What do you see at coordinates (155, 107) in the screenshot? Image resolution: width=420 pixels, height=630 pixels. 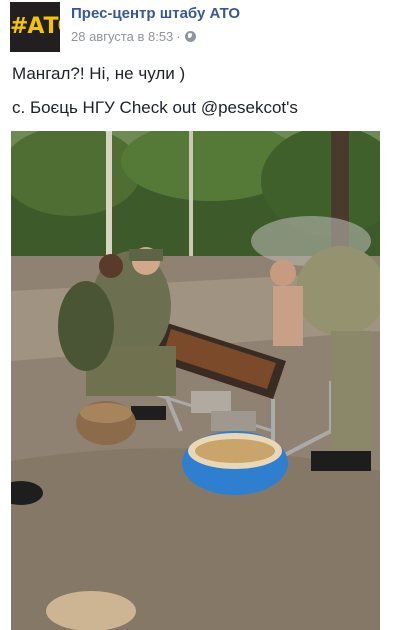 I see `post-text-line-2: с. Боєць НГУ Check out @pesekcot's` at bounding box center [155, 107].